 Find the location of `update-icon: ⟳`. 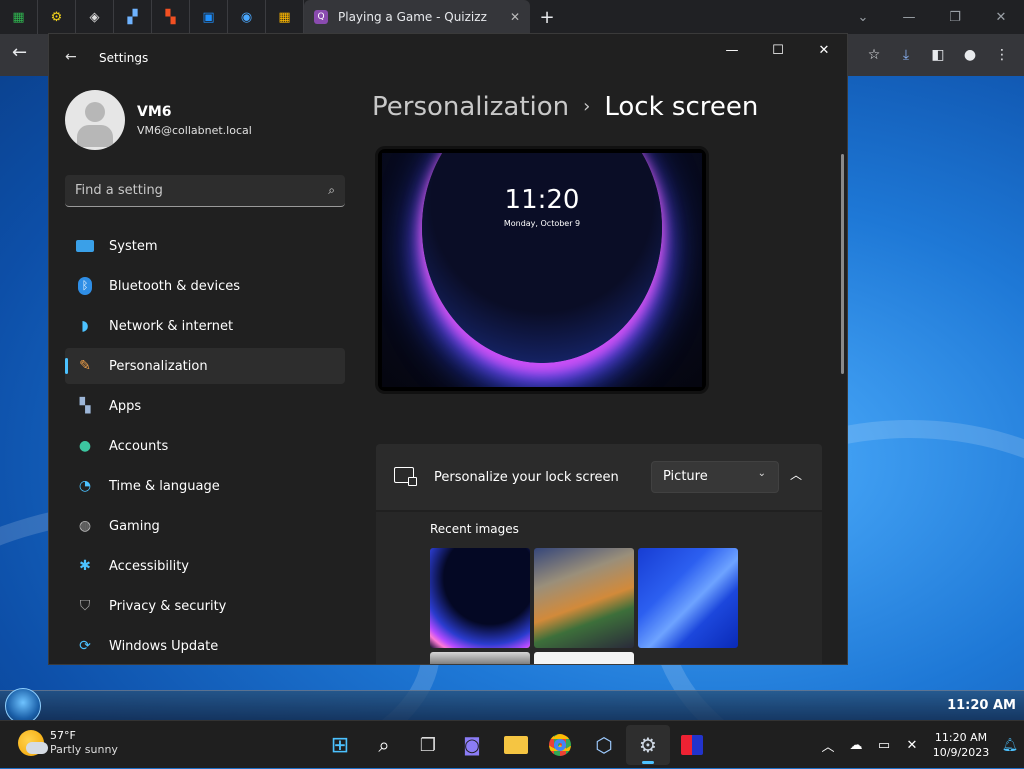

update-icon: ⟳ is located at coordinates (85, 646).